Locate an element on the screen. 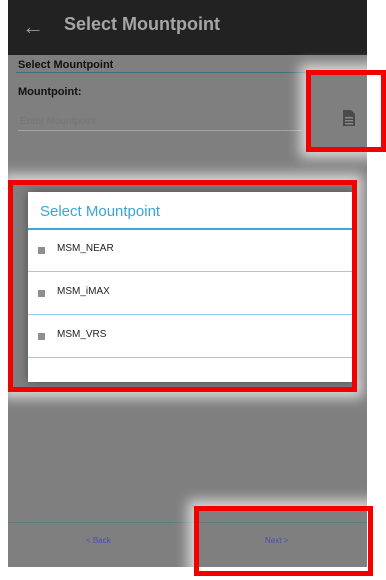 The image size is (386, 580). mountpoint-input is located at coordinates (160, 121).